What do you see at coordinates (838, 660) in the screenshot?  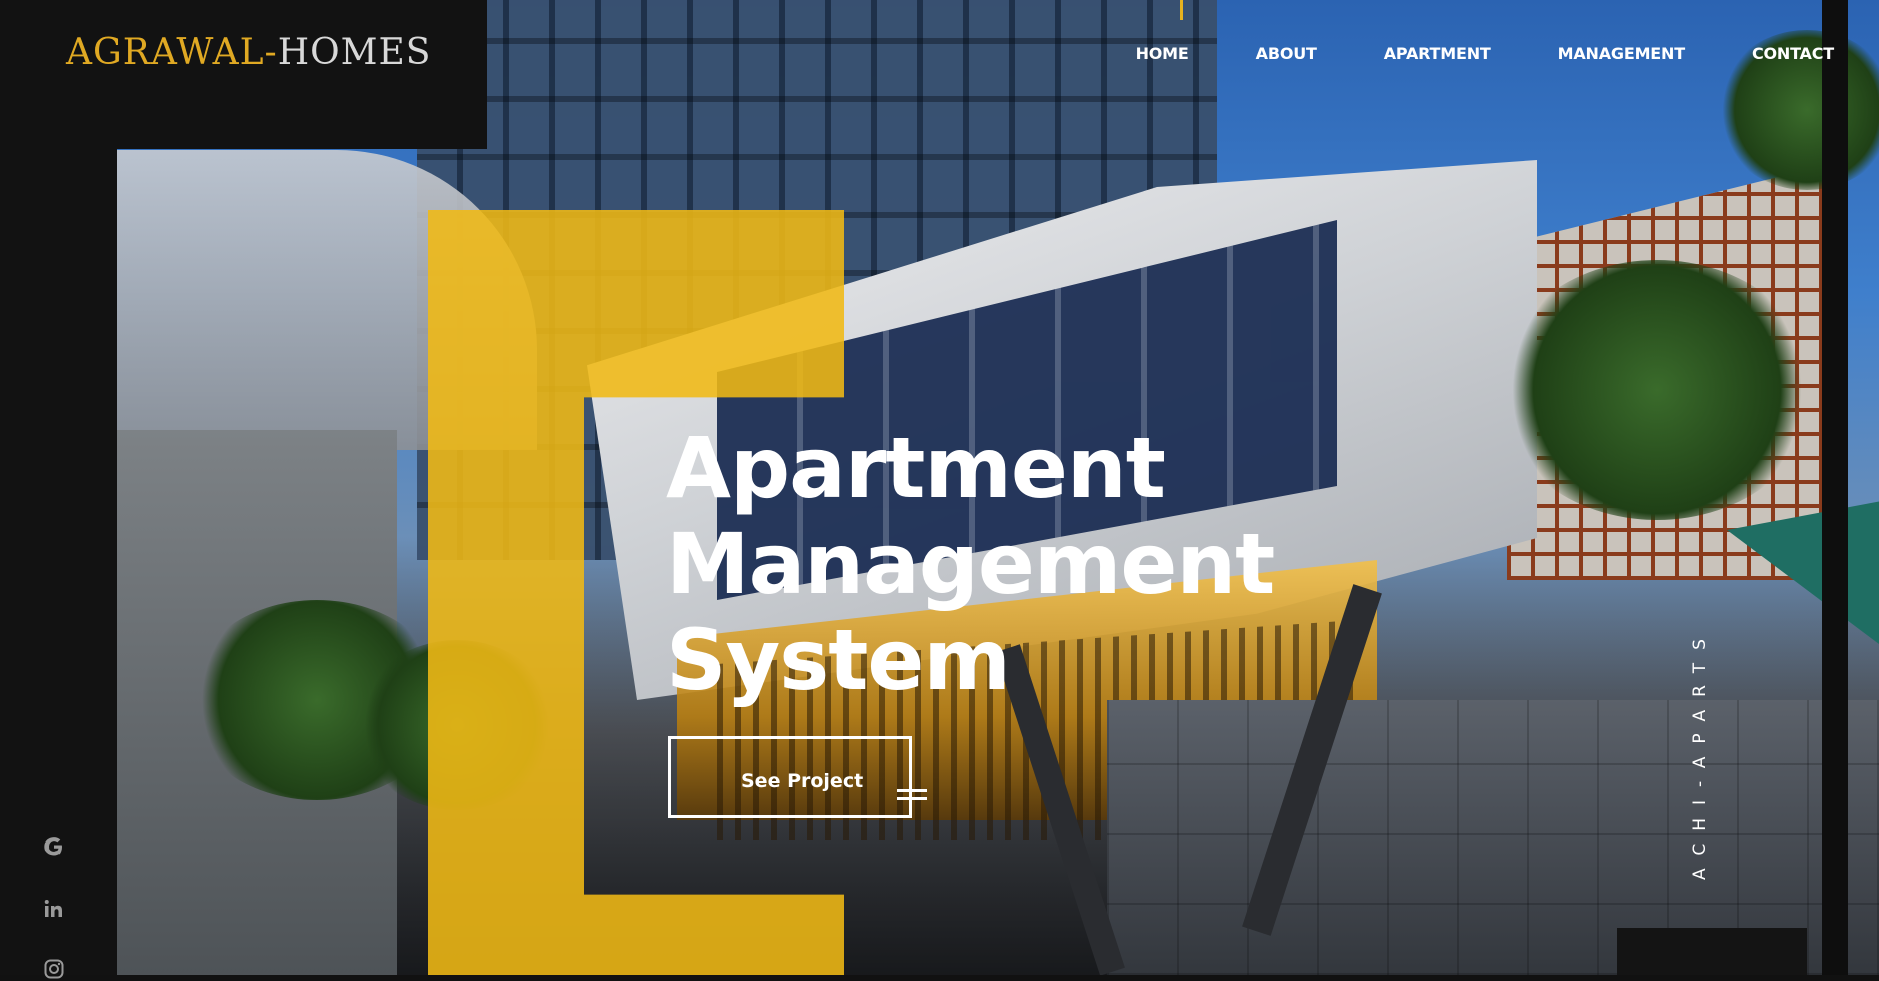 I see `hero-title-line-3: System` at bounding box center [838, 660].